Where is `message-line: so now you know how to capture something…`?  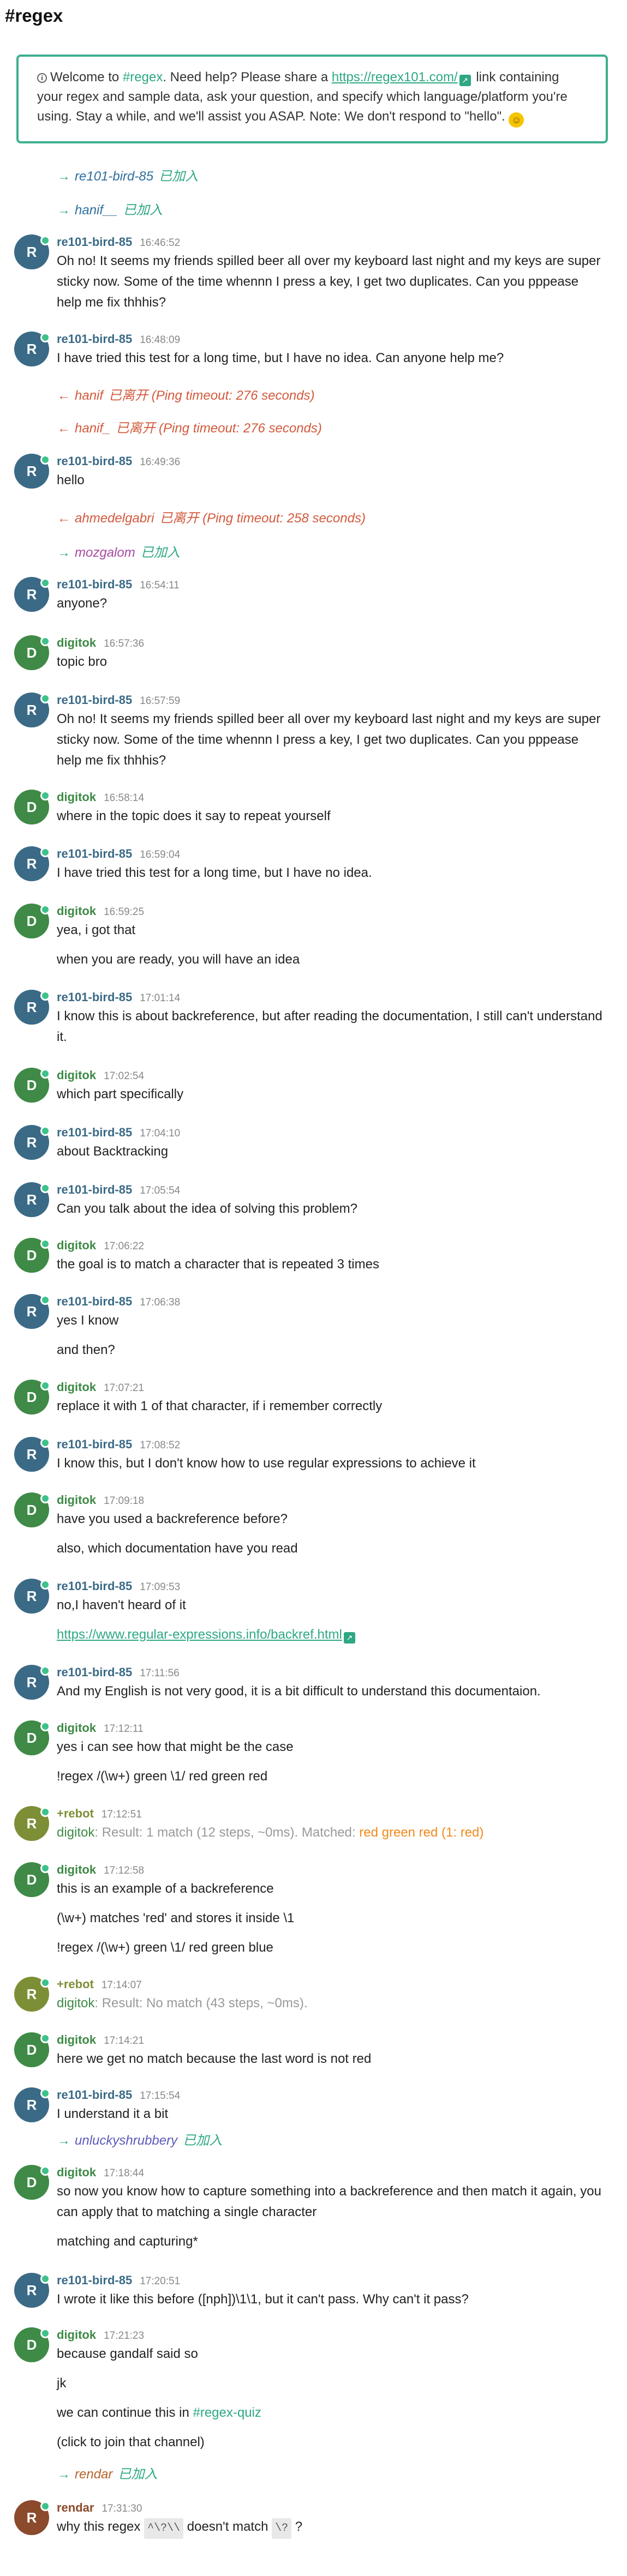
message-line: so now you know how to capture something… is located at coordinates (329, 2191).